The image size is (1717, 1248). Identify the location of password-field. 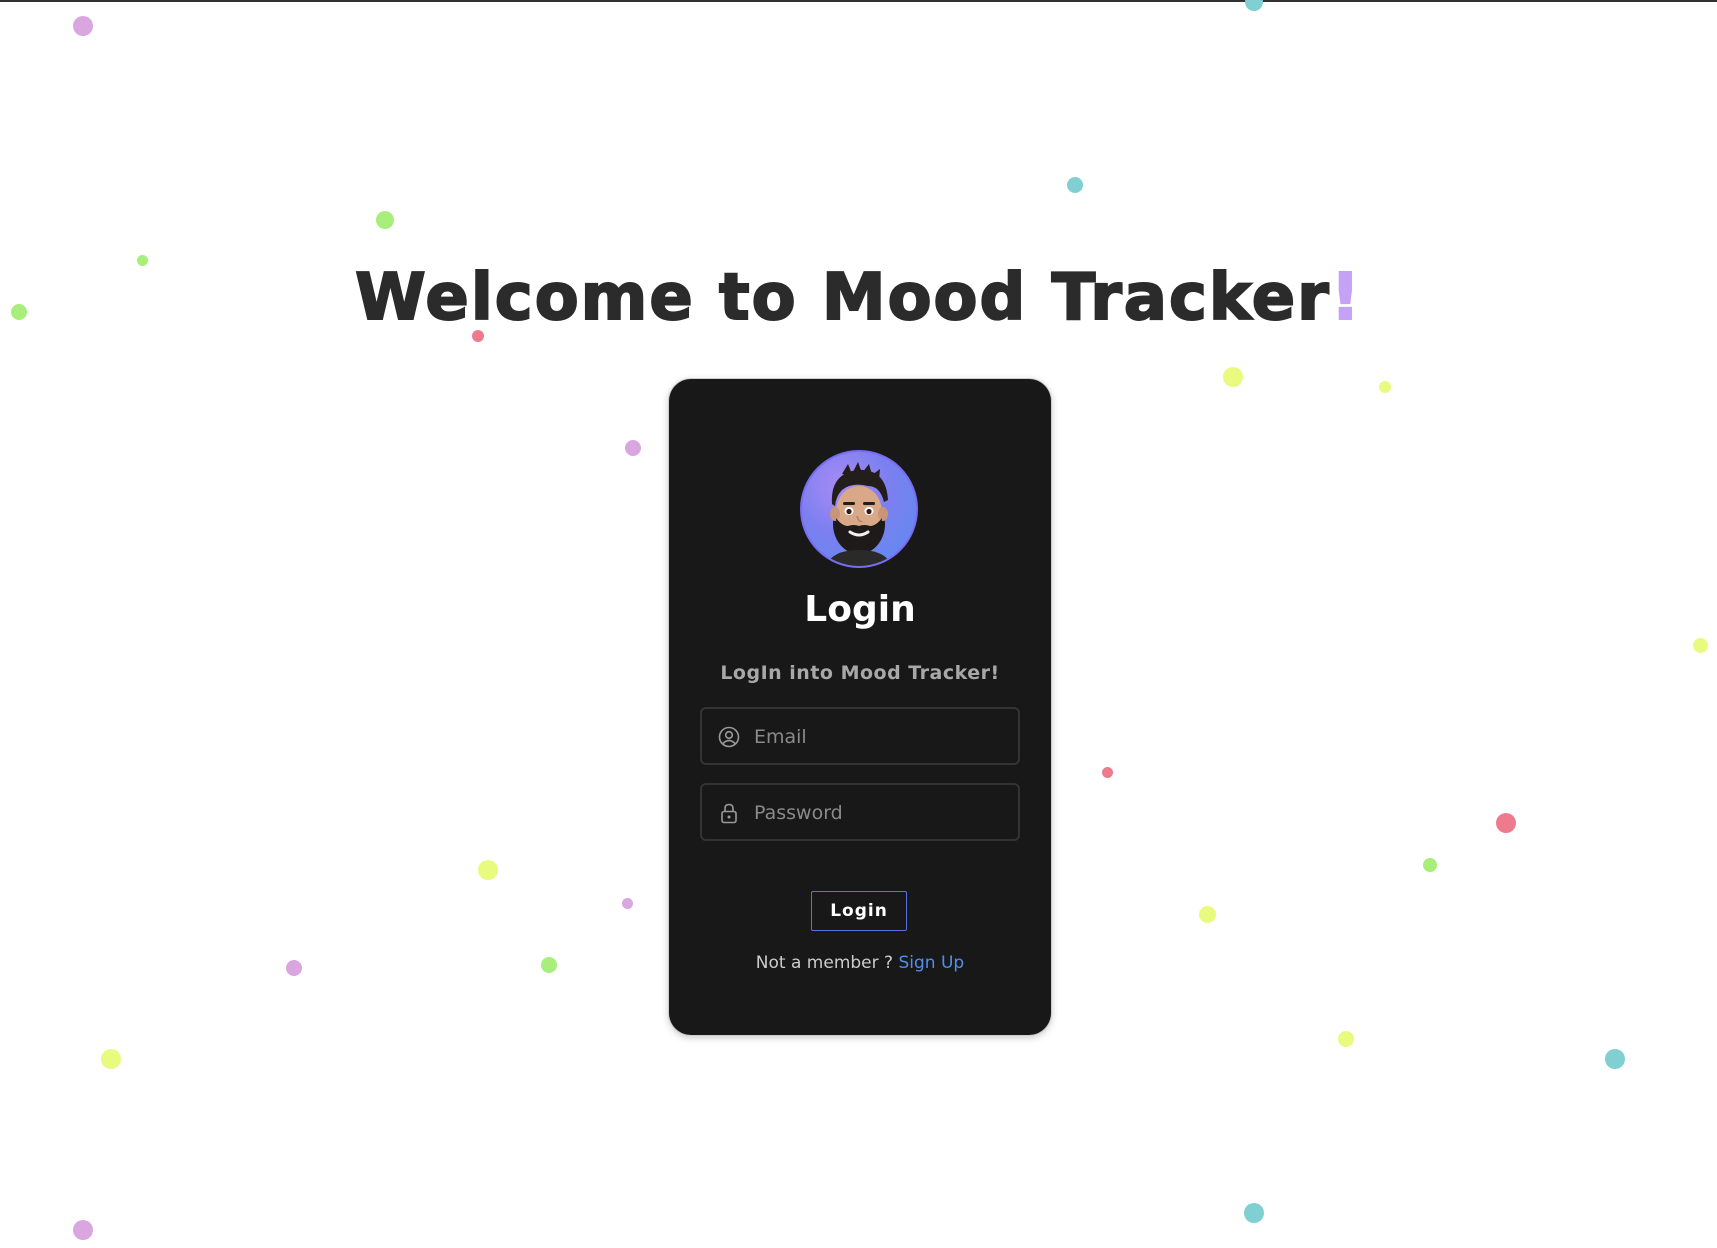
(860, 812).